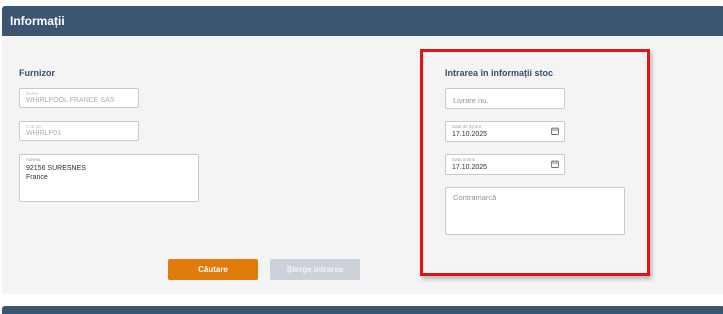 The height and width of the screenshot is (314, 723). What do you see at coordinates (109, 178) in the screenshot?
I see `supplier-address-field: Adresa 92156 SURESNES France` at bounding box center [109, 178].